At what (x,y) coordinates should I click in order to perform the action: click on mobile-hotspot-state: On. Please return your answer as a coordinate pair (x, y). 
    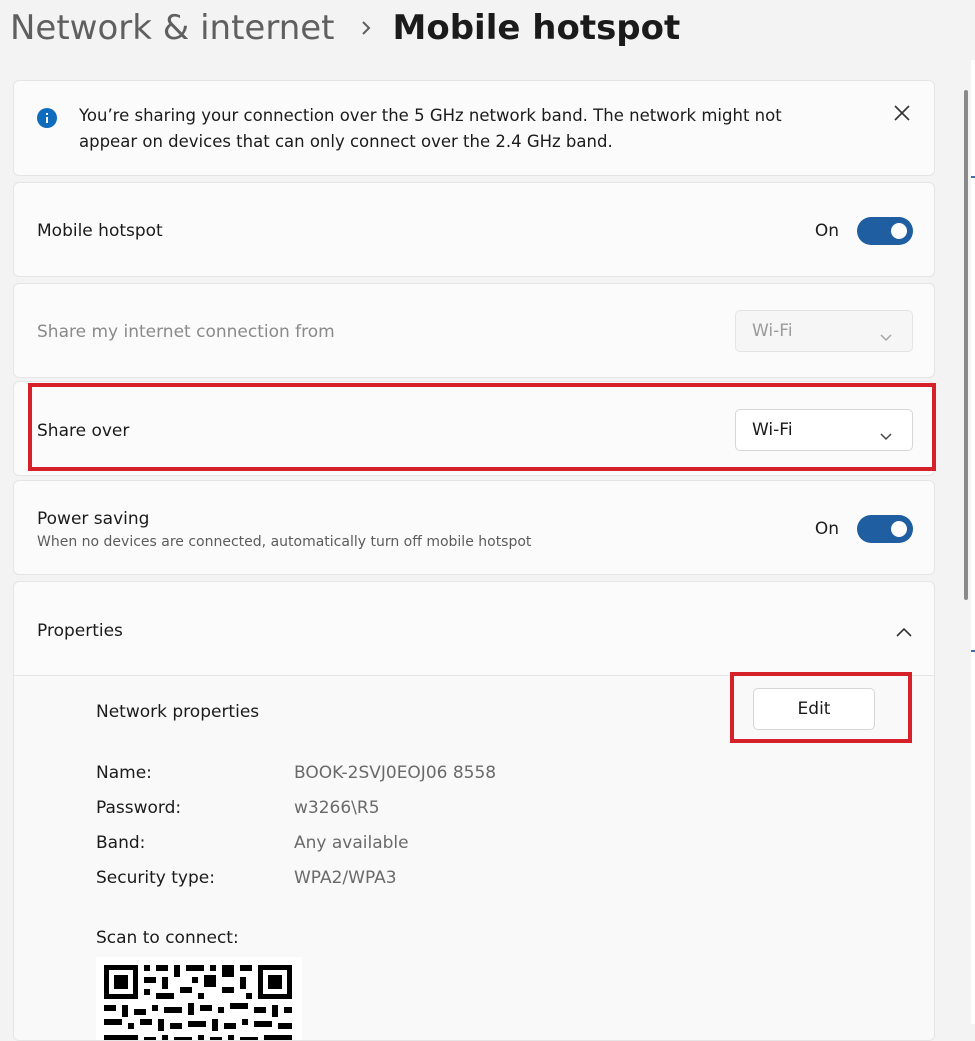
    Looking at the image, I should click on (826, 231).